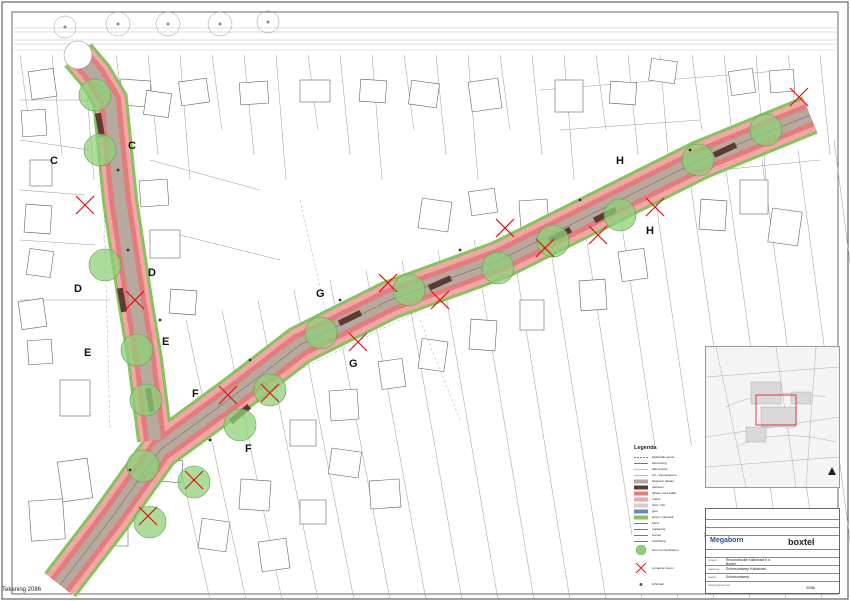 The height and width of the screenshot is (601, 850). Describe the element at coordinates (746, 569) in the screenshot. I see `drawing-name: Schetsontwerp Kalkstraat` at that location.